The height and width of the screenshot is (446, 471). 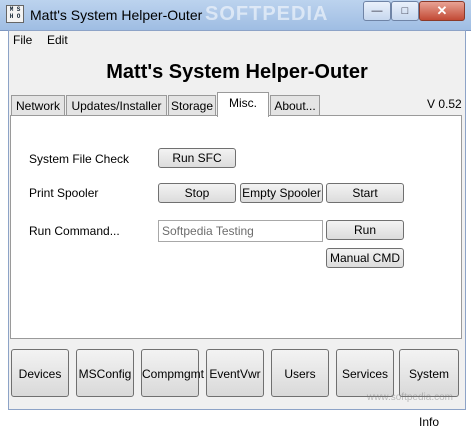 What do you see at coordinates (240, 231) in the screenshot?
I see `command-input` at bounding box center [240, 231].